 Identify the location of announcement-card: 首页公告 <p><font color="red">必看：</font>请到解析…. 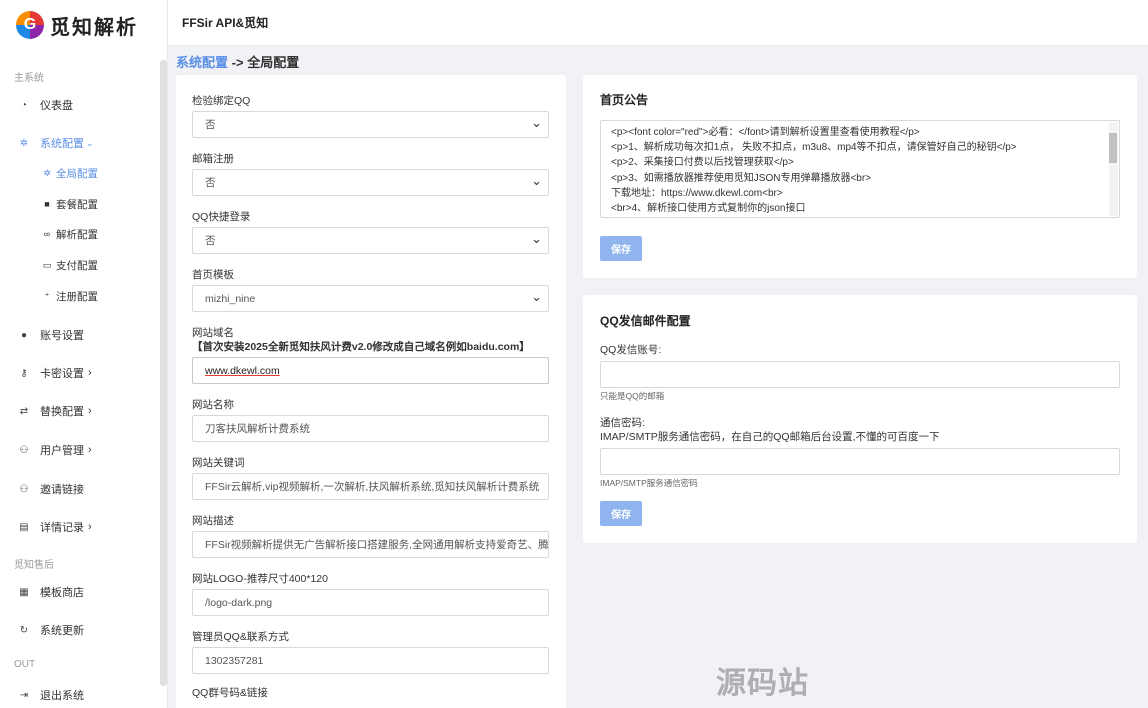
(860, 176).